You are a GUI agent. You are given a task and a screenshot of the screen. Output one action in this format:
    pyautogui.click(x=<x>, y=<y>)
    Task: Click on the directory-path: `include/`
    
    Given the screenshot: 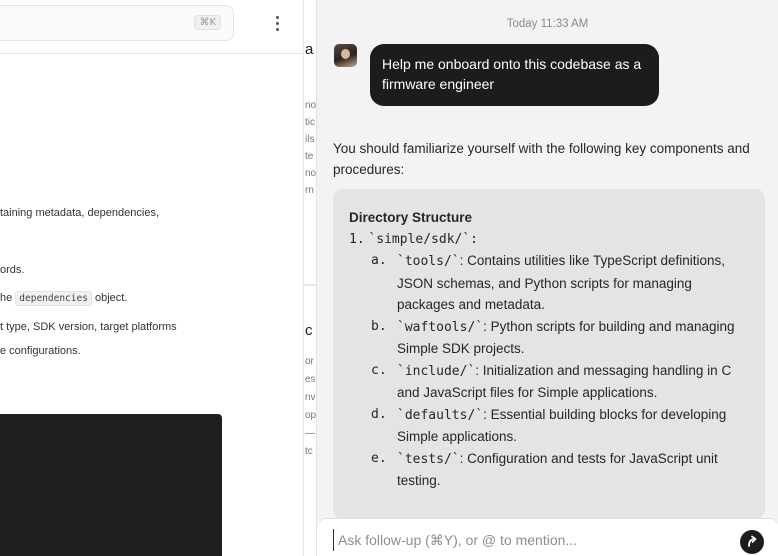 What is the action you would take?
    pyautogui.click(x=436, y=371)
    